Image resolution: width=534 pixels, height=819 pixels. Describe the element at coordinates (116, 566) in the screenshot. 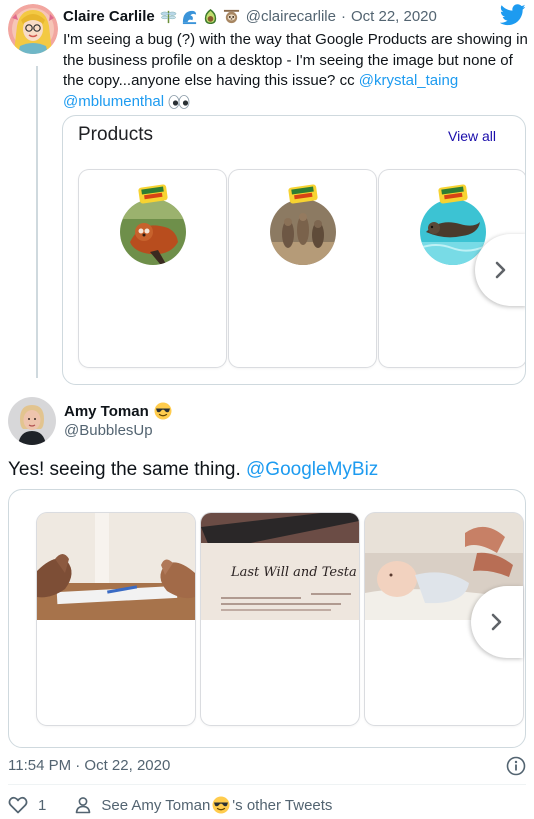

I see `clasped-hands-image` at that location.